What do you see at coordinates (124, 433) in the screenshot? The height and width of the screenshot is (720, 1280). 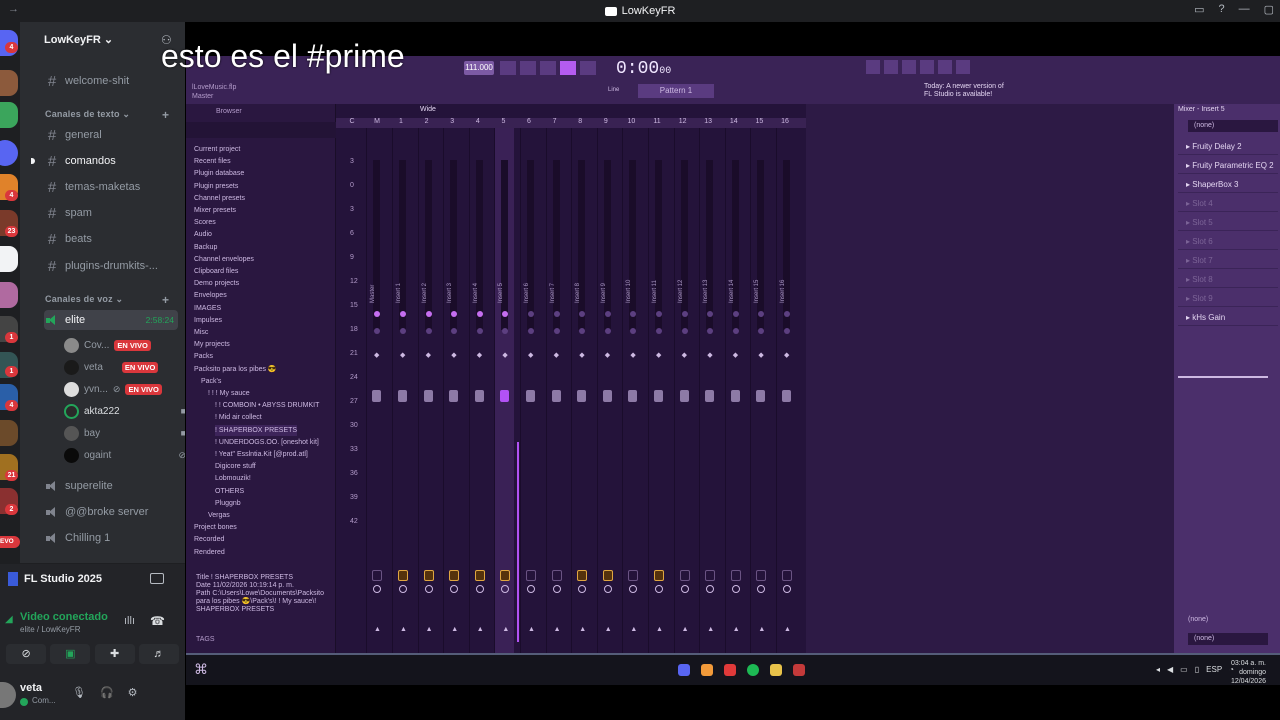 I see `voice-user: bay ■` at bounding box center [124, 433].